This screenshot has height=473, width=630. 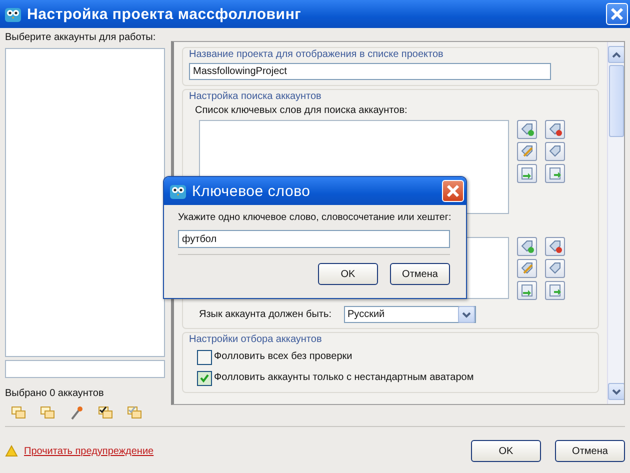 I want to click on checkmark-icon, so click(x=204, y=378).